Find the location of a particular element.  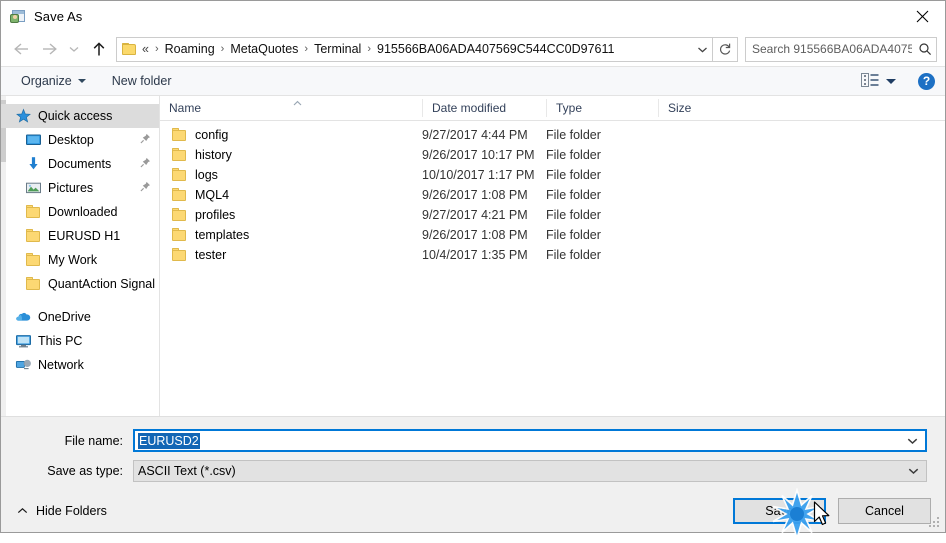

cancel-button: Cancel is located at coordinates (884, 511).